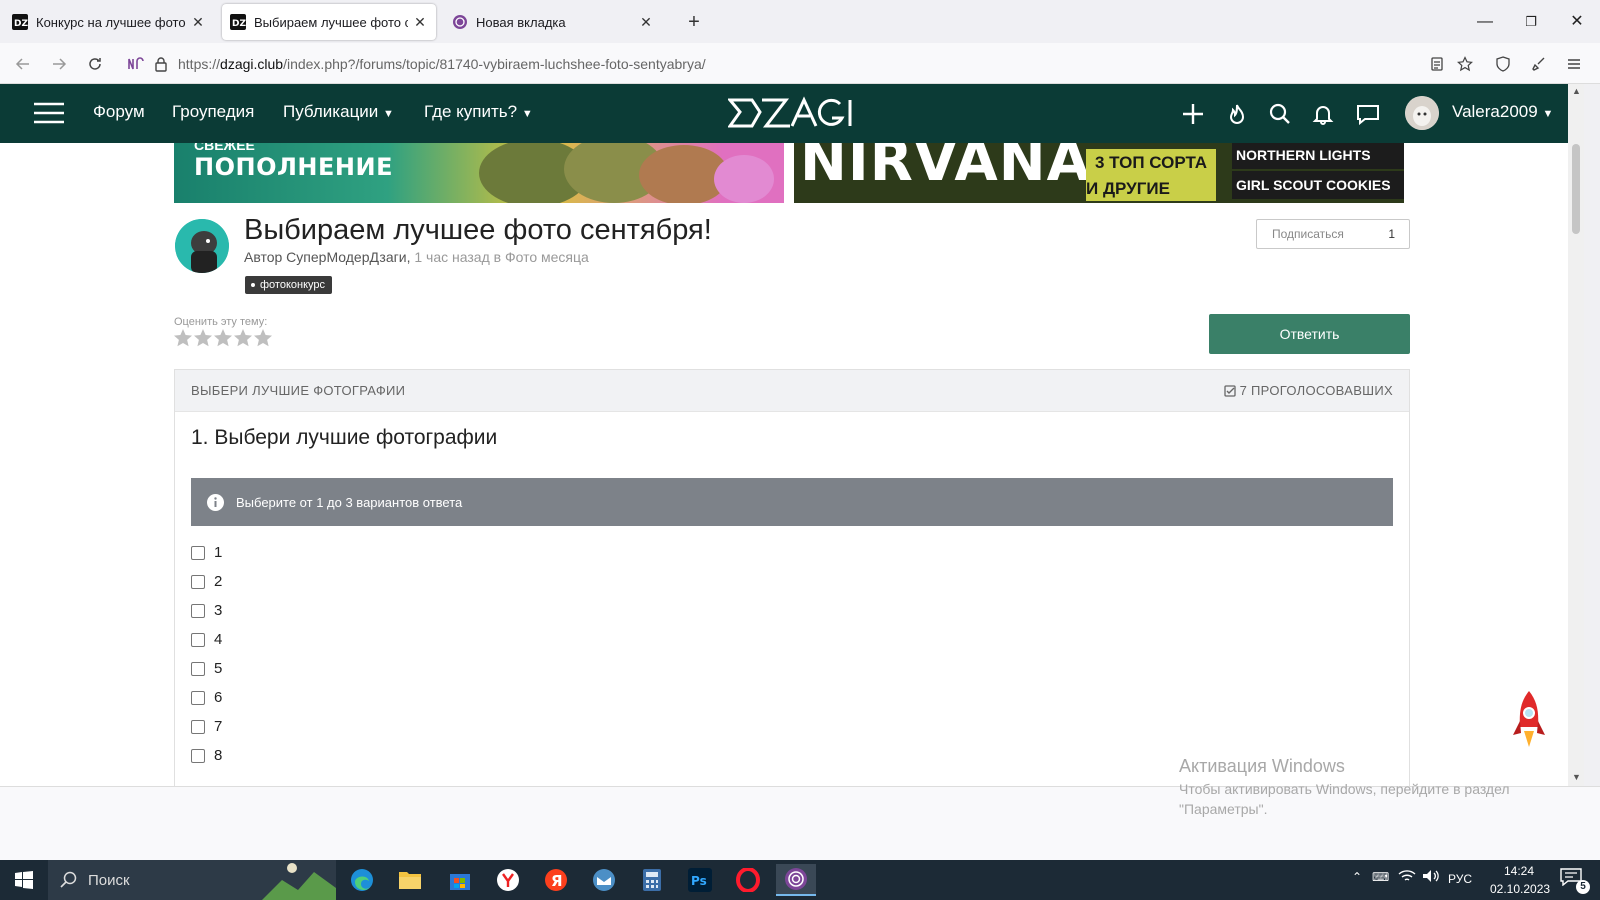  I want to click on restore-button: ❐, so click(1531, 22).